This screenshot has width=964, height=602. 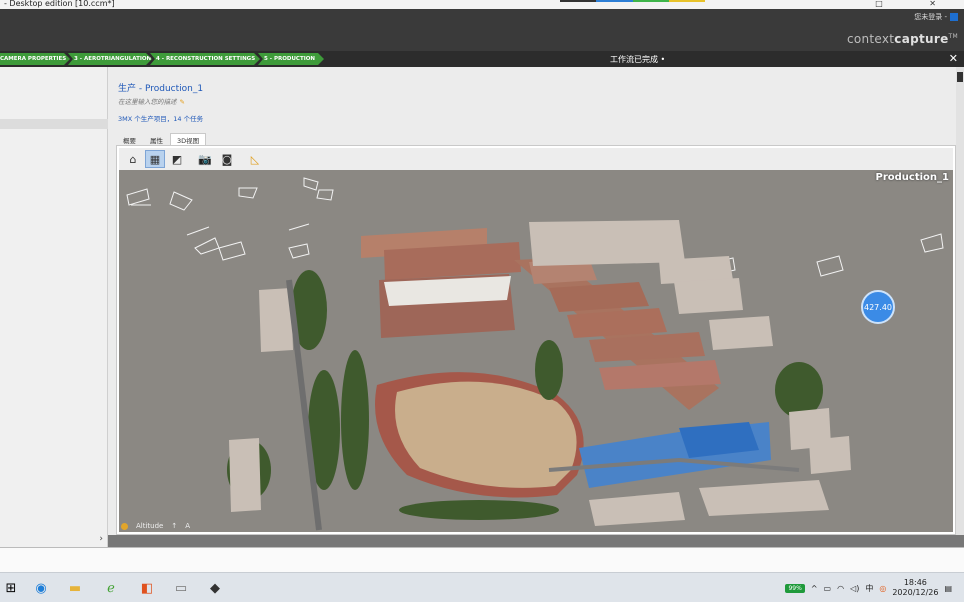 What do you see at coordinates (482, 30) in the screenshot?
I see `app-header: 您未登录 - contextcaptureTM` at bounding box center [482, 30].